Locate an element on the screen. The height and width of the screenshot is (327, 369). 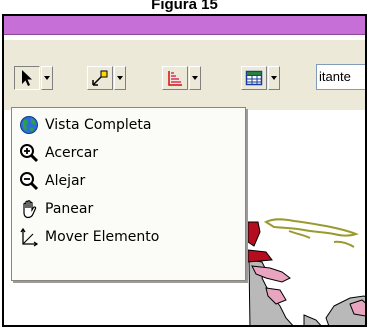
arrow-pointer-icon is located at coordinates (27, 78).